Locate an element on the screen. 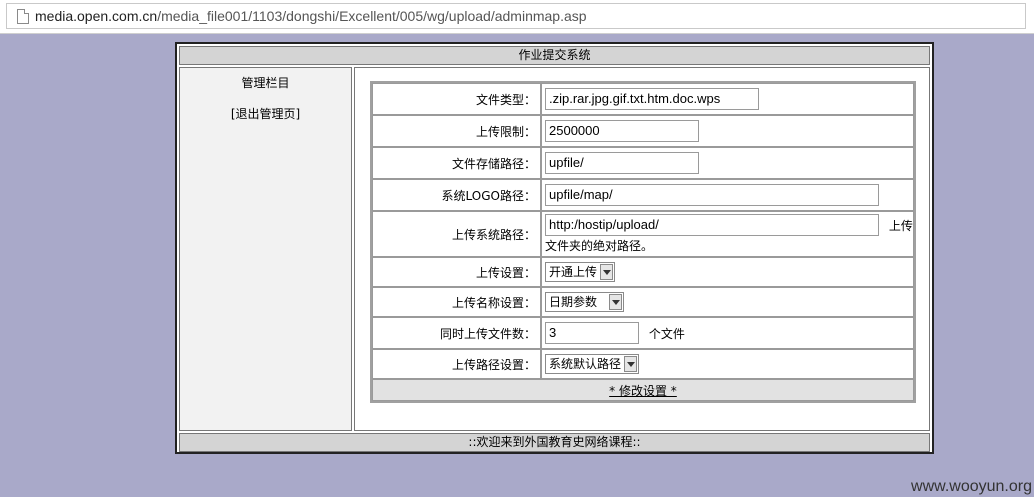 Image resolution: width=1034 pixels, height=497 pixels. submit-button: * 修改设置 * is located at coordinates (643, 391).